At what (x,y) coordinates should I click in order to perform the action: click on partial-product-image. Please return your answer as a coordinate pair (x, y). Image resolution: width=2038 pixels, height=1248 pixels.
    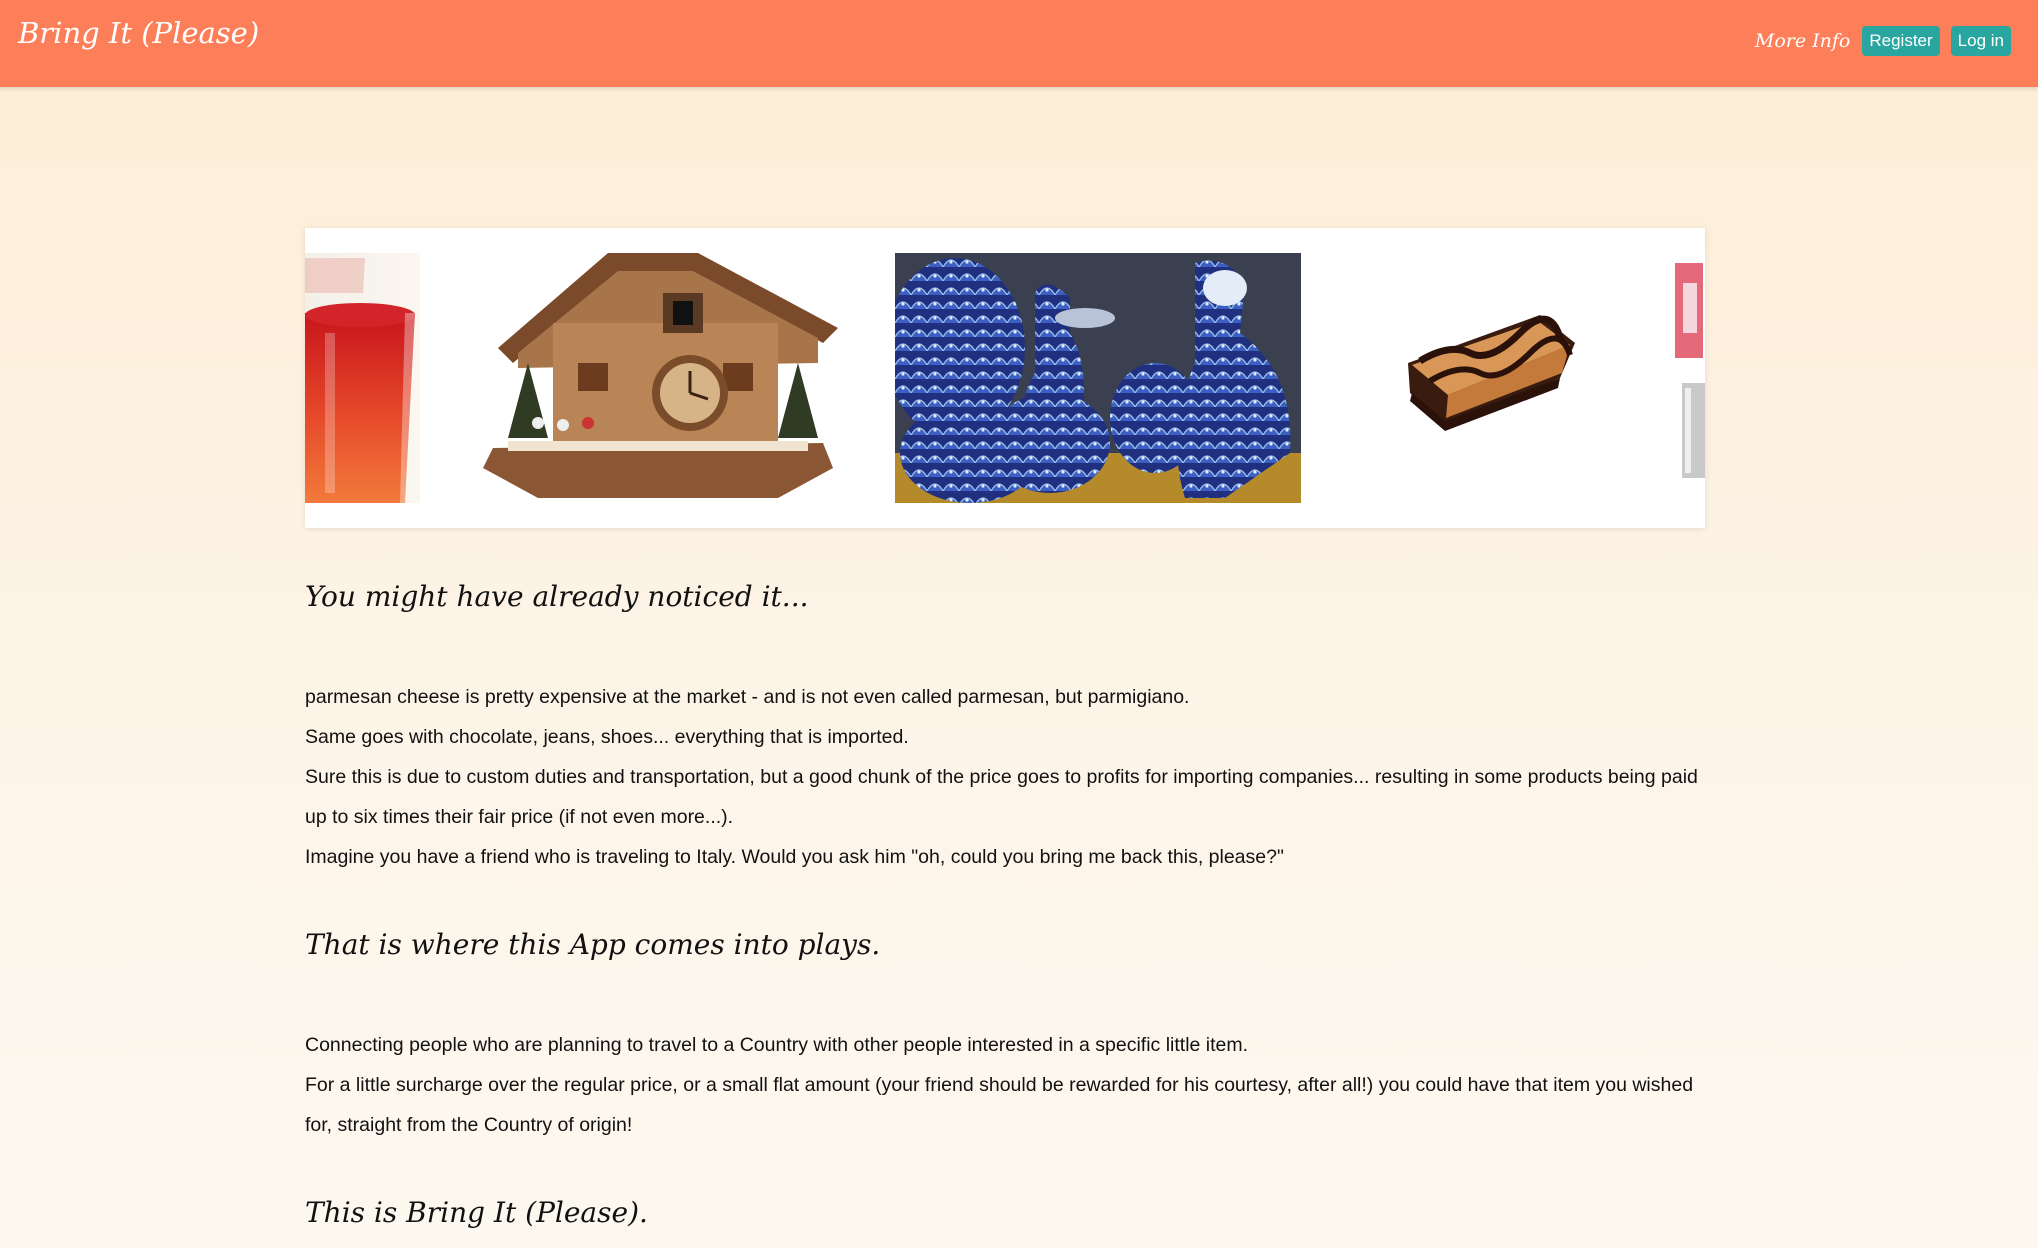
    Looking at the image, I should click on (1690, 383).